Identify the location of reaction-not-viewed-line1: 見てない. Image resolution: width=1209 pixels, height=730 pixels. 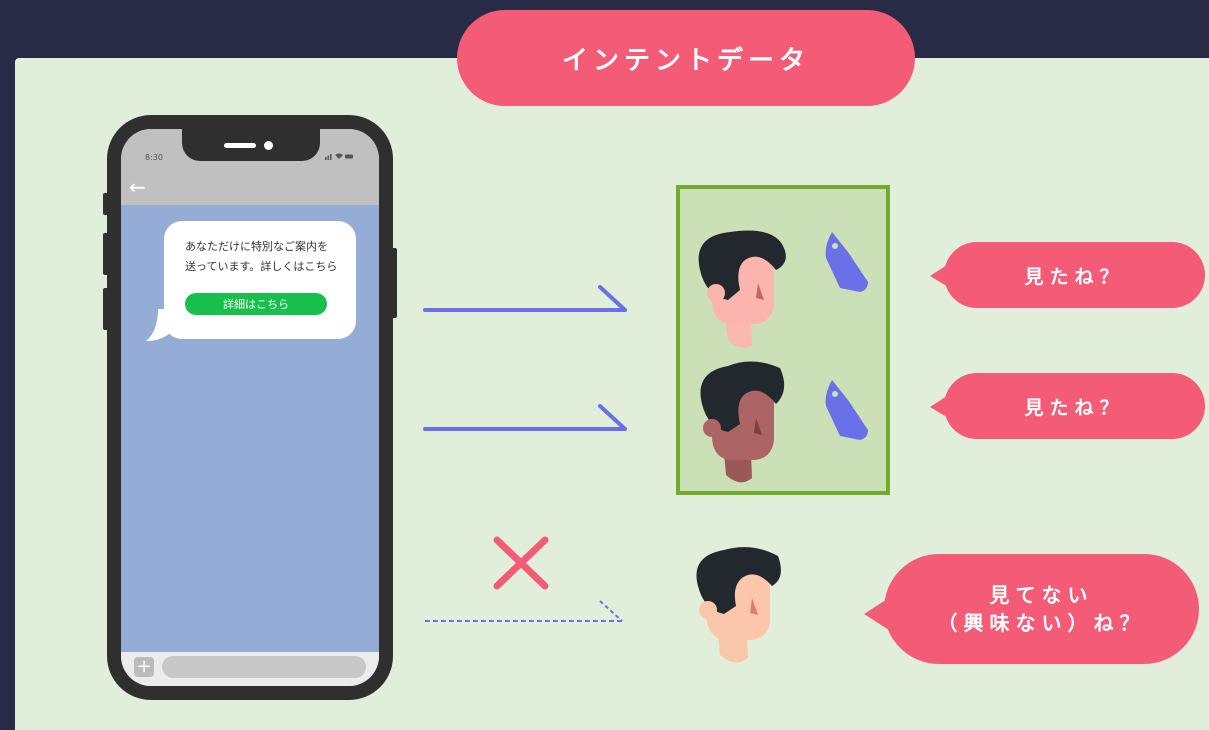
(1041, 595).